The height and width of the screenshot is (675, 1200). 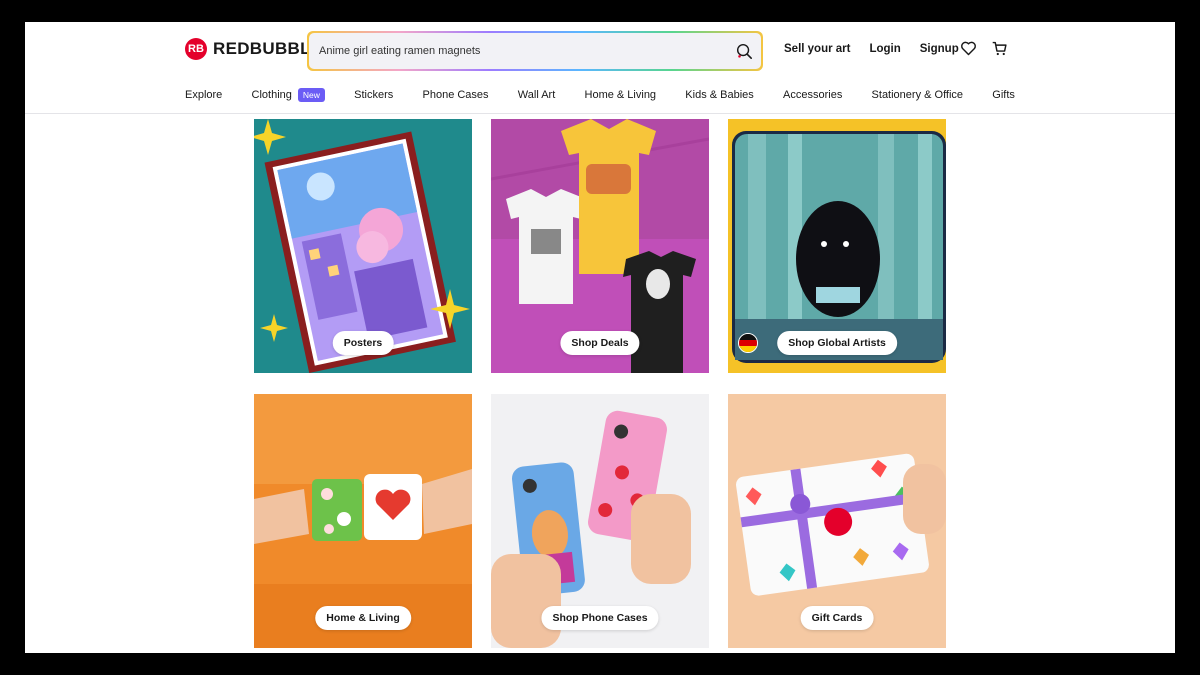 I want to click on nav-home-living: Home & Living, so click(x=621, y=95).